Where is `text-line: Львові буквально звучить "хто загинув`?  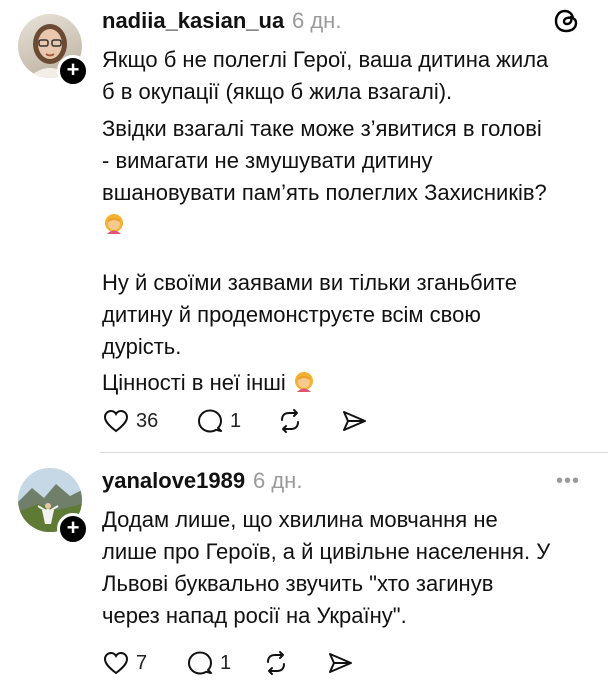
text-line: Львові буквально звучить "хто загинув is located at coordinates (298, 583).